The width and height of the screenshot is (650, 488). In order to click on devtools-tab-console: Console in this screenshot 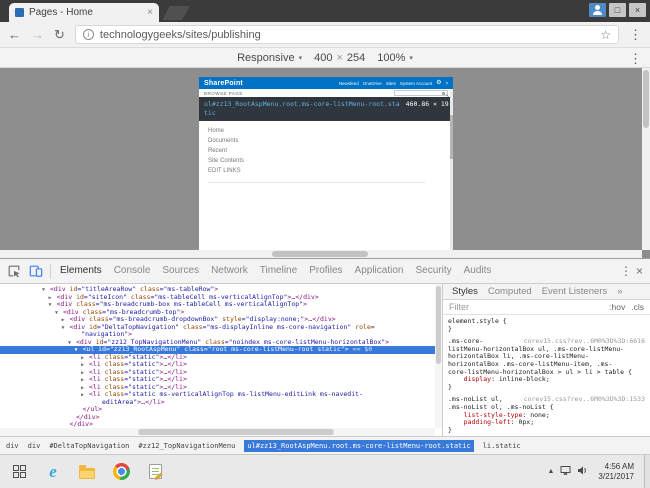, I will do `click(132, 271)`.